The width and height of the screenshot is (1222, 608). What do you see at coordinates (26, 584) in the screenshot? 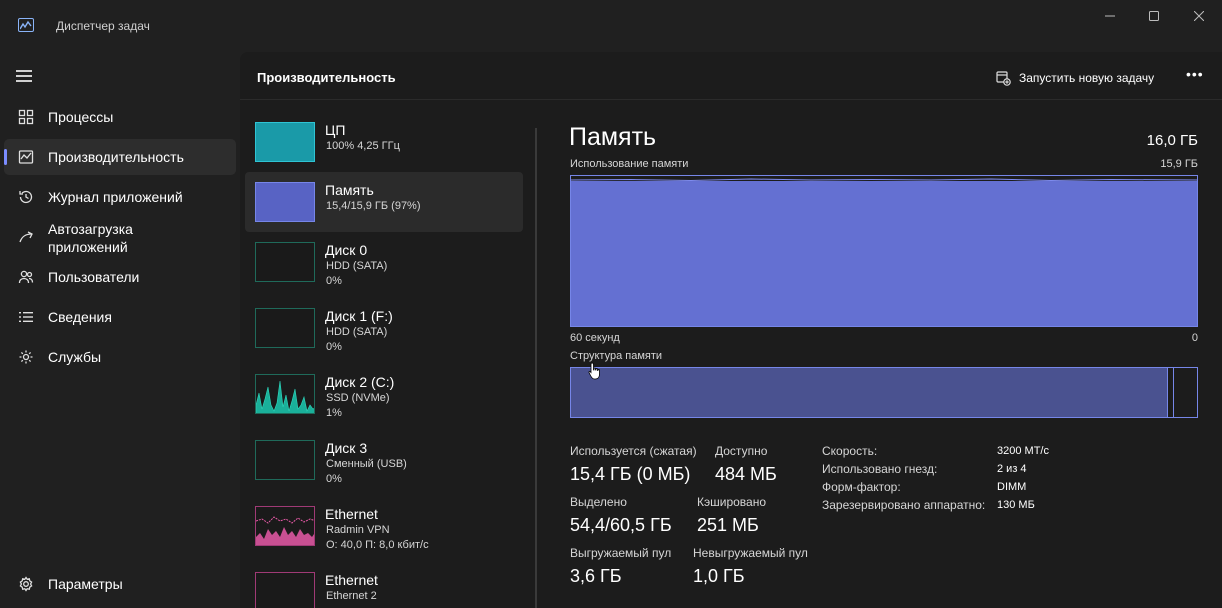
I see `gear-icon` at bounding box center [26, 584].